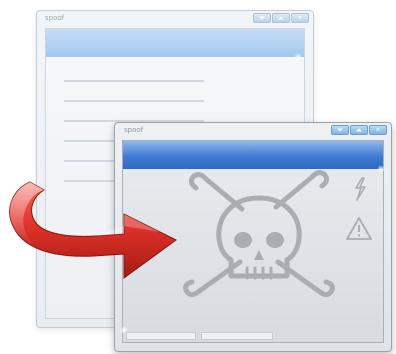 The width and height of the screenshot is (396, 354). What do you see at coordinates (360, 189) in the screenshot?
I see `lightning-icon` at bounding box center [360, 189].